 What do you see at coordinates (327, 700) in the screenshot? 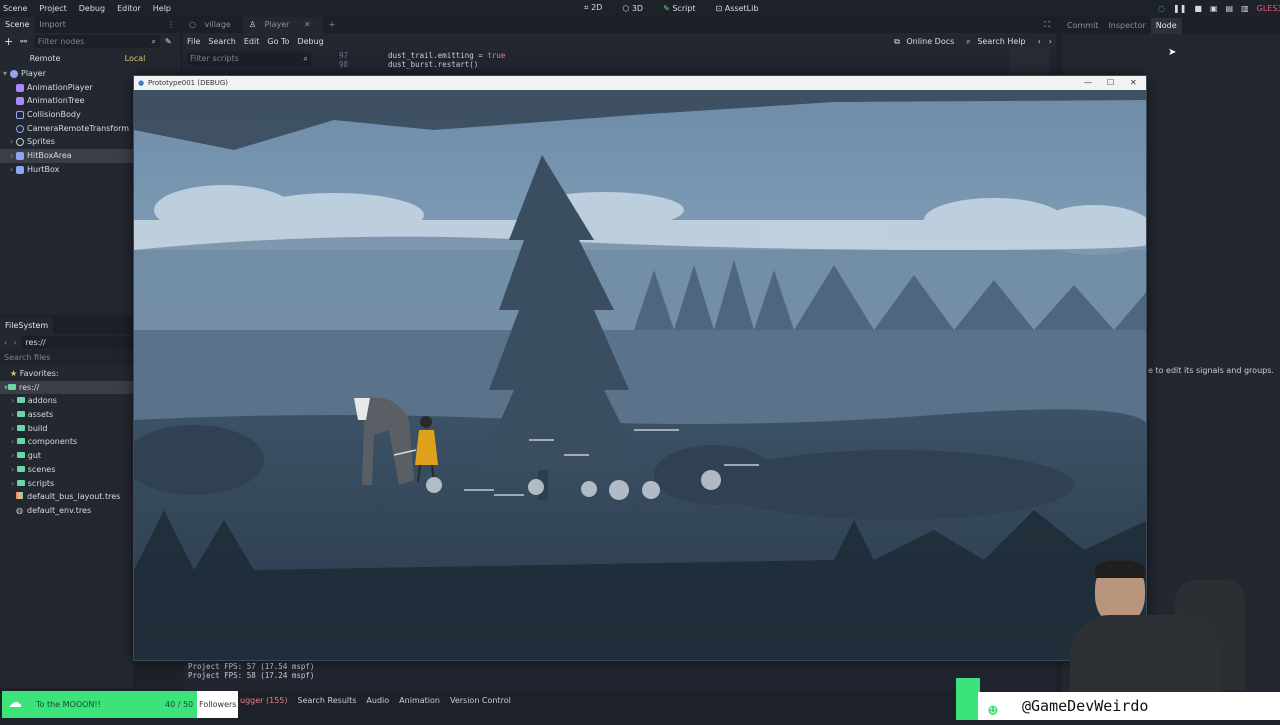
I see `tab-search-results: Search Results` at bounding box center [327, 700].